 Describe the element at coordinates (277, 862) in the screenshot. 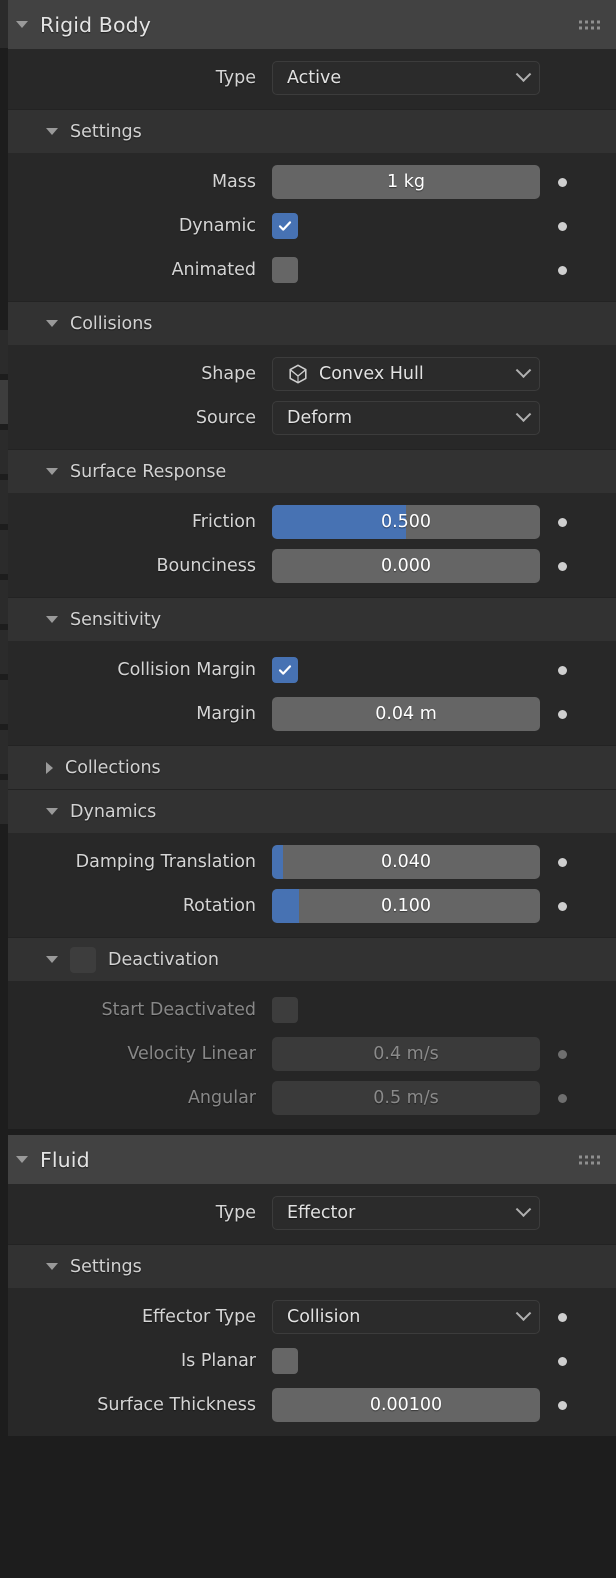

I see `damping-translation-slider-fill` at that location.